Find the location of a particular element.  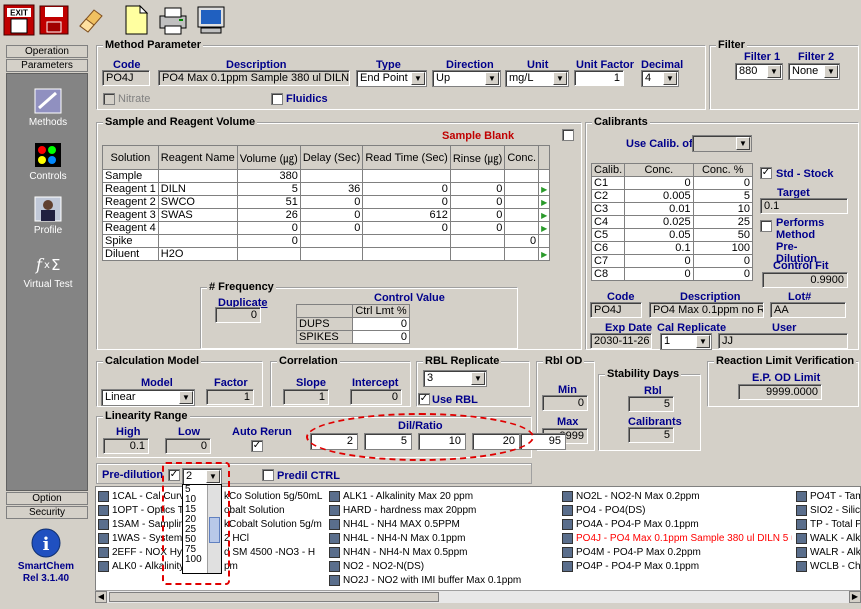

nav-methods: Methods is located at coordinates (48, 108).